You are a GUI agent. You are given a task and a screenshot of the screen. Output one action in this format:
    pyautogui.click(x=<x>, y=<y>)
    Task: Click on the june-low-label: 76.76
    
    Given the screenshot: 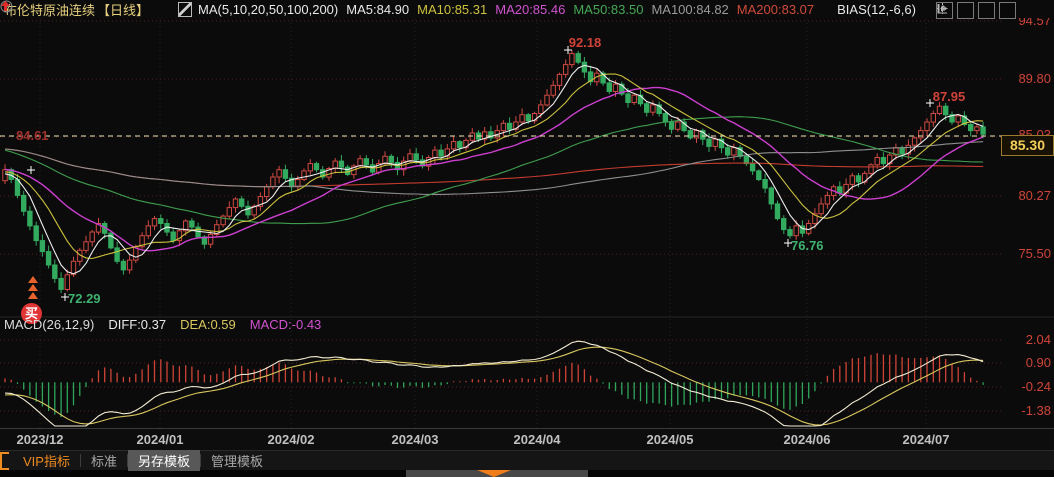 What is the action you would take?
    pyautogui.click(x=807, y=245)
    